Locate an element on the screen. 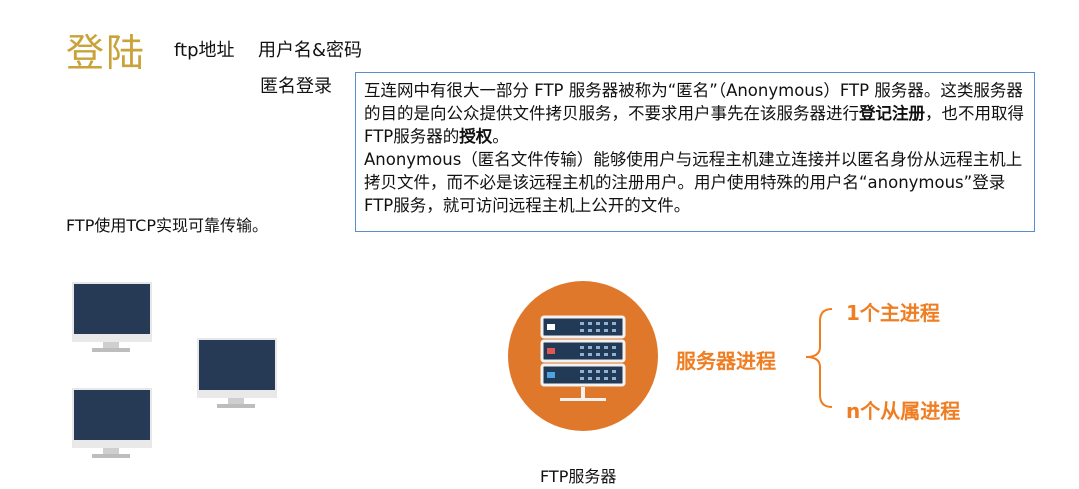  ftp-server-label: FTP服务器 is located at coordinates (578, 476).